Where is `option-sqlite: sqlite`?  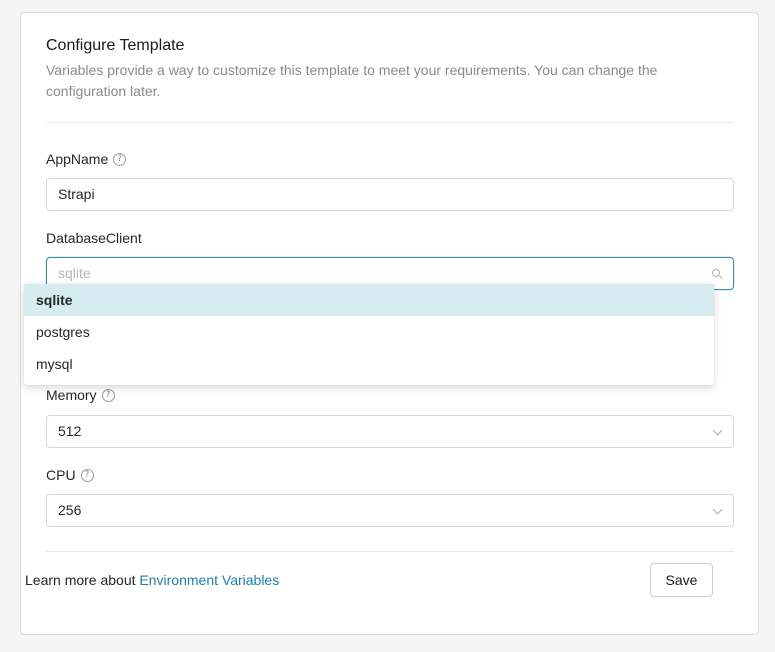
option-sqlite: sqlite is located at coordinates (369, 300).